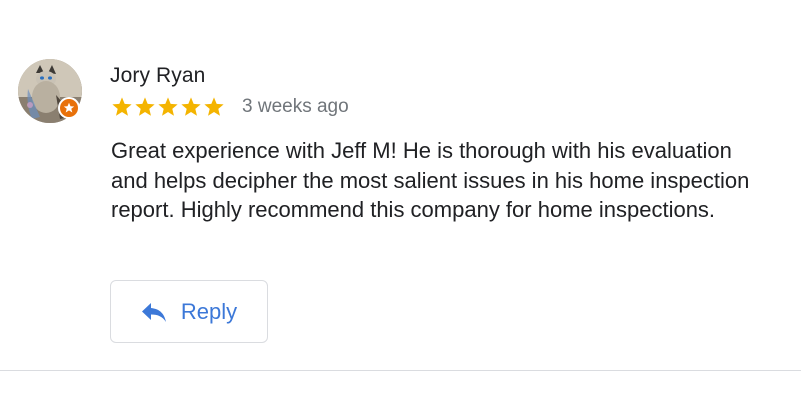 The width and height of the screenshot is (801, 414). What do you see at coordinates (230, 107) in the screenshot?
I see `rating-row: 3 weeks ago` at bounding box center [230, 107].